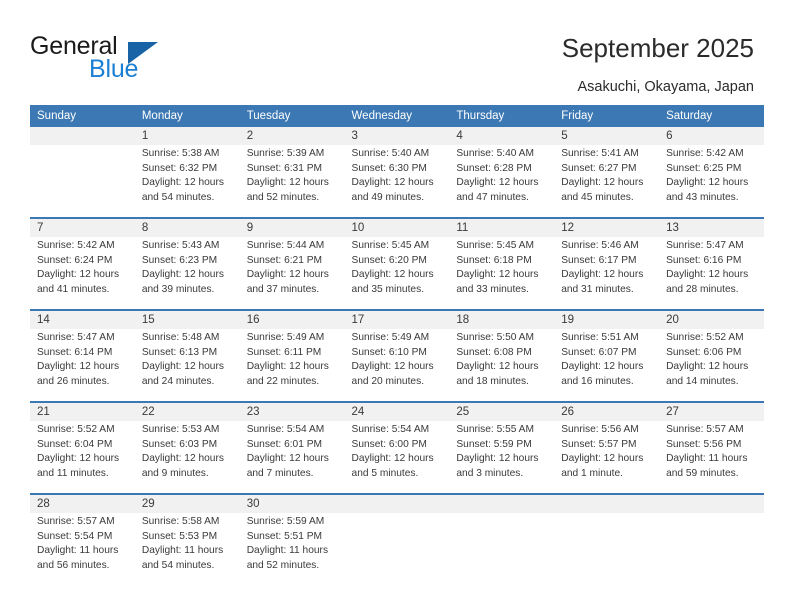  Describe the element at coordinates (711, 136) in the screenshot. I see `day-number: 6` at that location.